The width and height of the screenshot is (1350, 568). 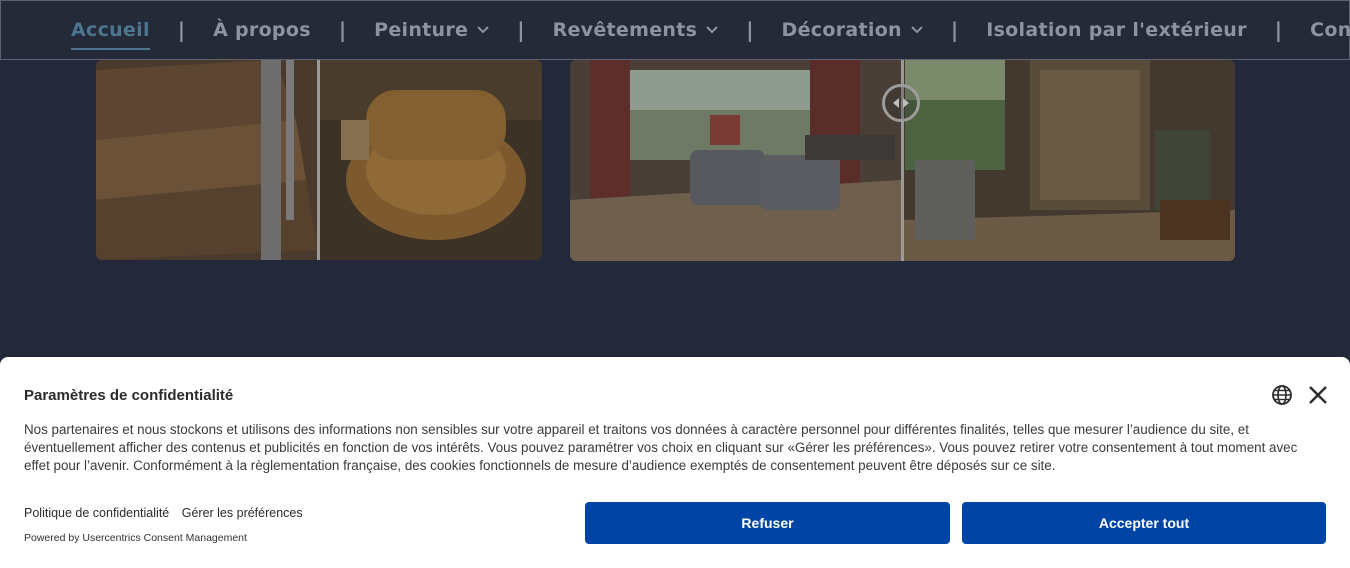 I want to click on nav-item-decoration: Décoration, so click(x=852, y=30).